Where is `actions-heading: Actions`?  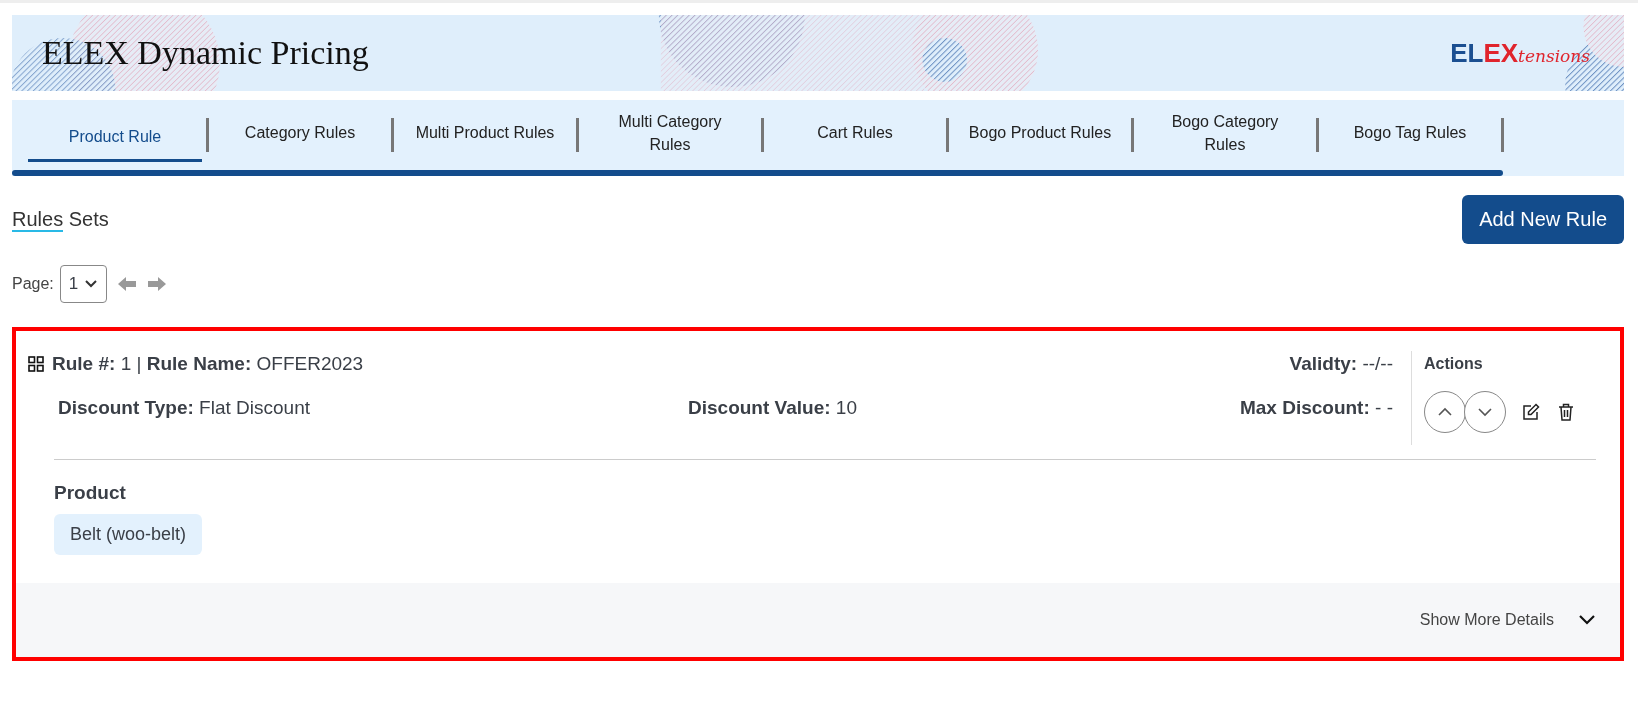 actions-heading: Actions is located at coordinates (1454, 364).